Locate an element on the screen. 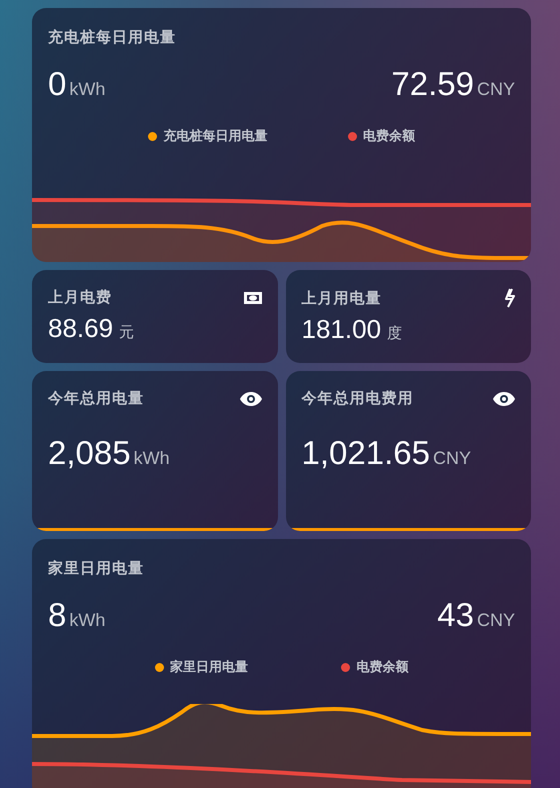  energy-value: 0 is located at coordinates (57, 83).